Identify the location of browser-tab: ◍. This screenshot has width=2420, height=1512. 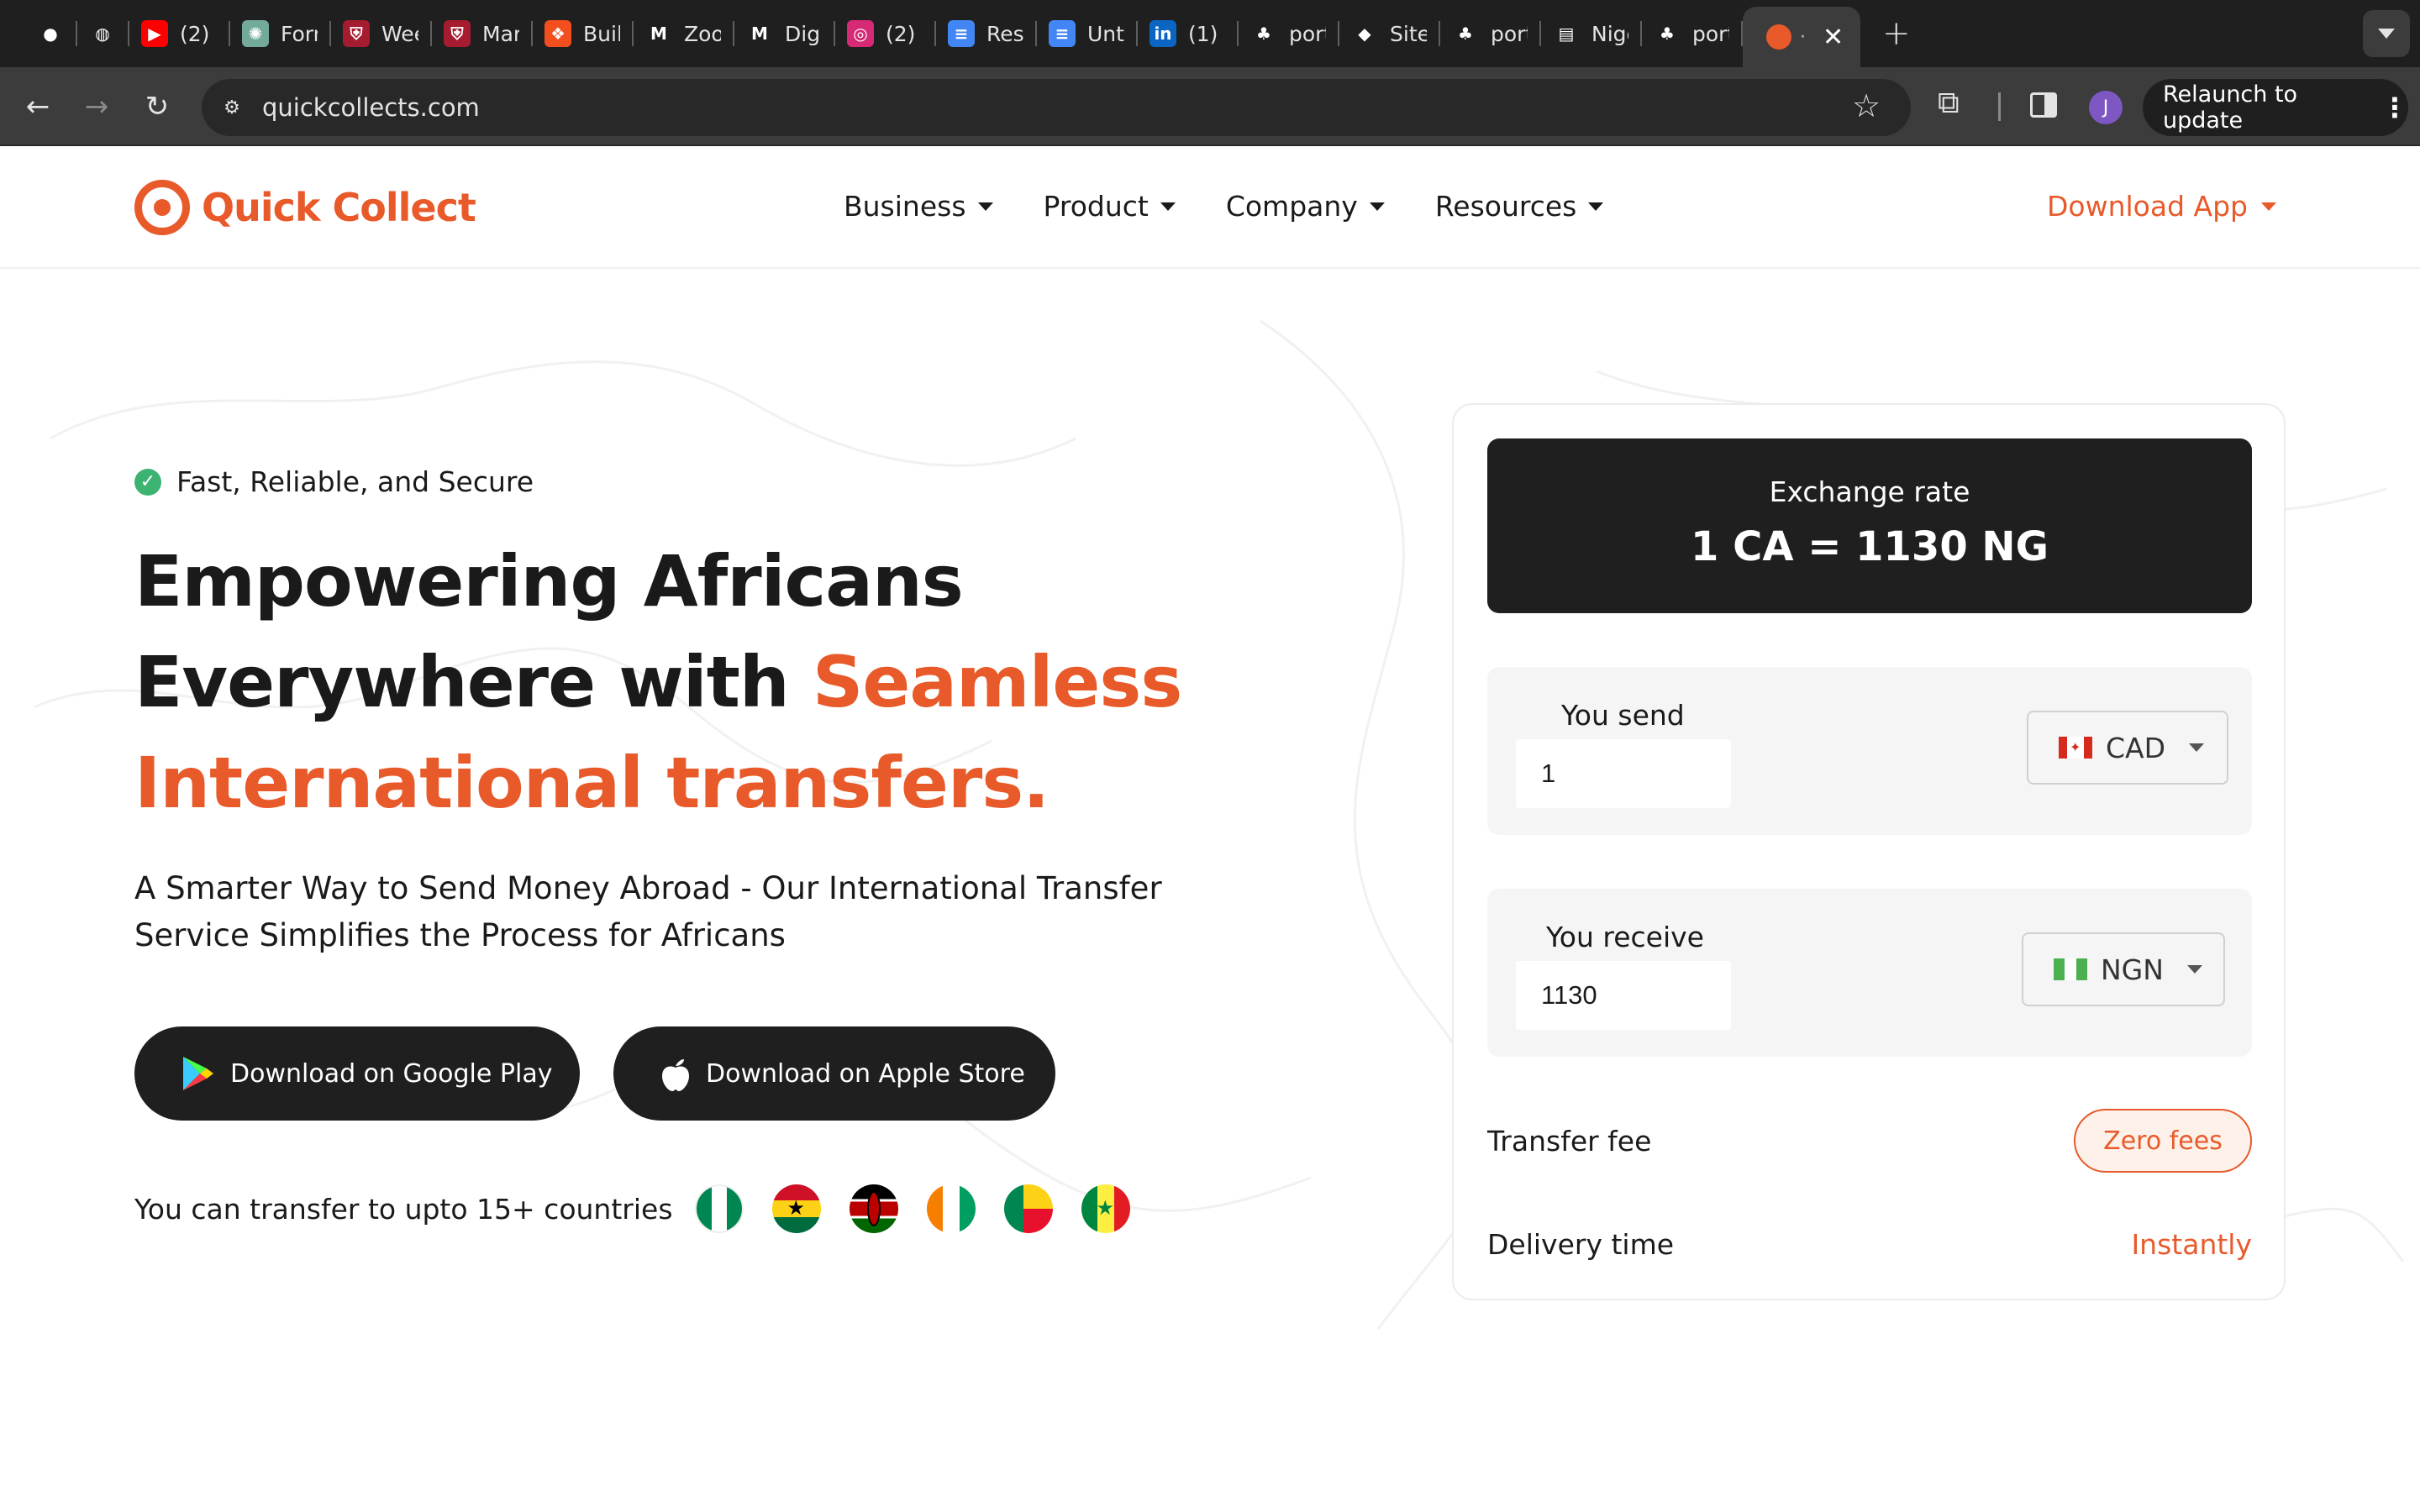
(102, 33).